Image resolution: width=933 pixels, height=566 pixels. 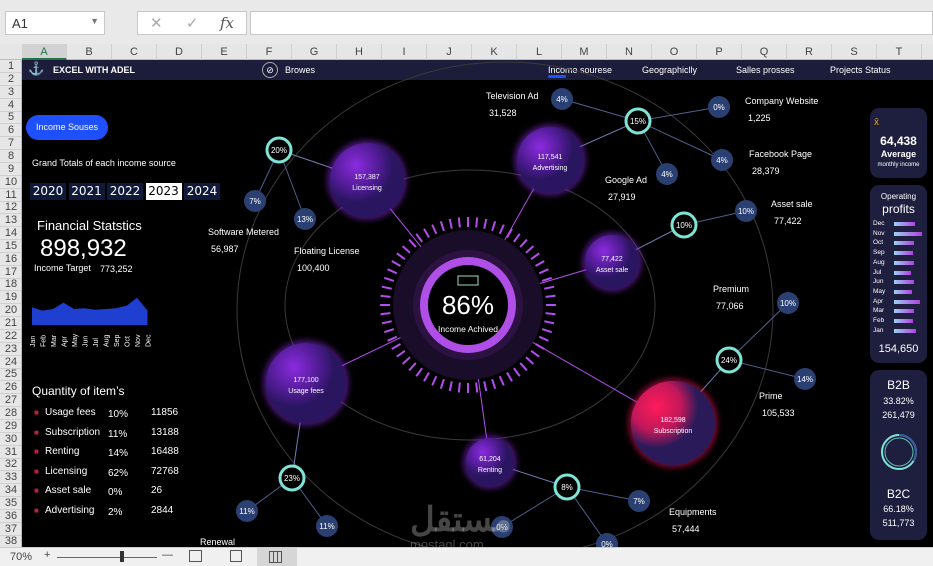 I want to click on zoom-slider, so click(x=107, y=557).